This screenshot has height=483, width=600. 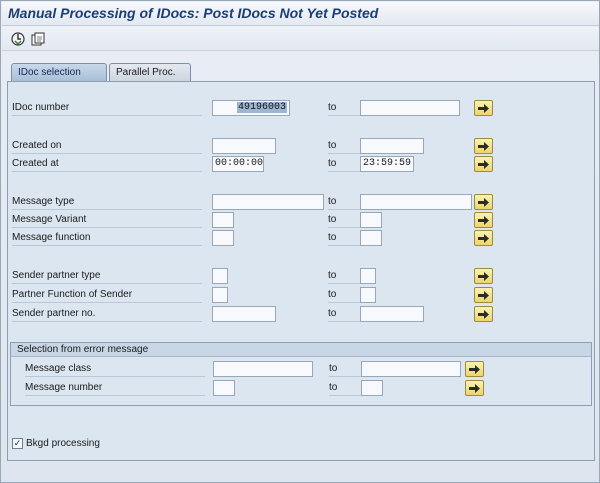 I want to click on message-type-label: Message type, so click(x=43, y=201).